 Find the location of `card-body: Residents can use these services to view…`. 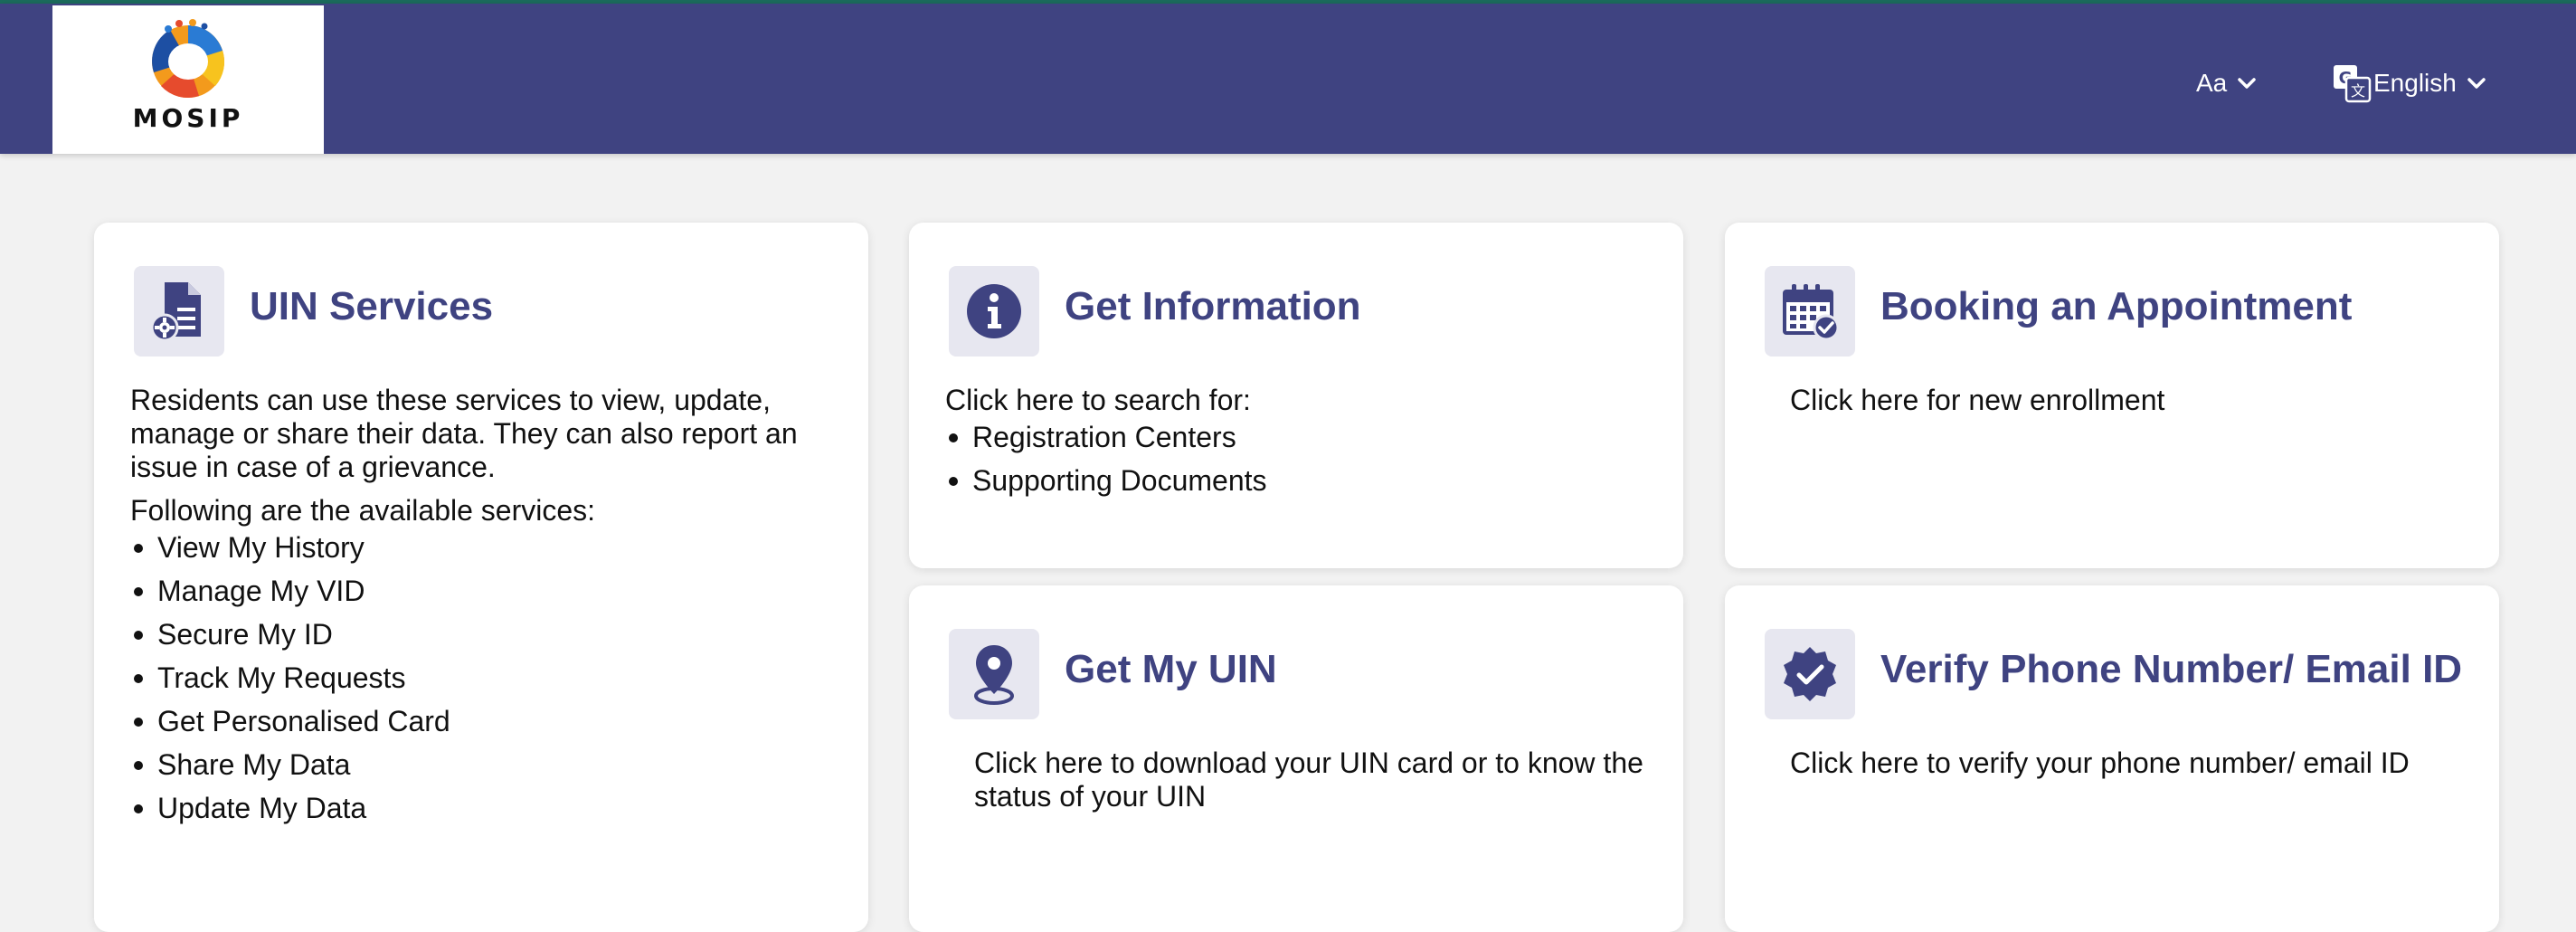

card-body: Residents can use these services to view… is located at coordinates (483, 609).